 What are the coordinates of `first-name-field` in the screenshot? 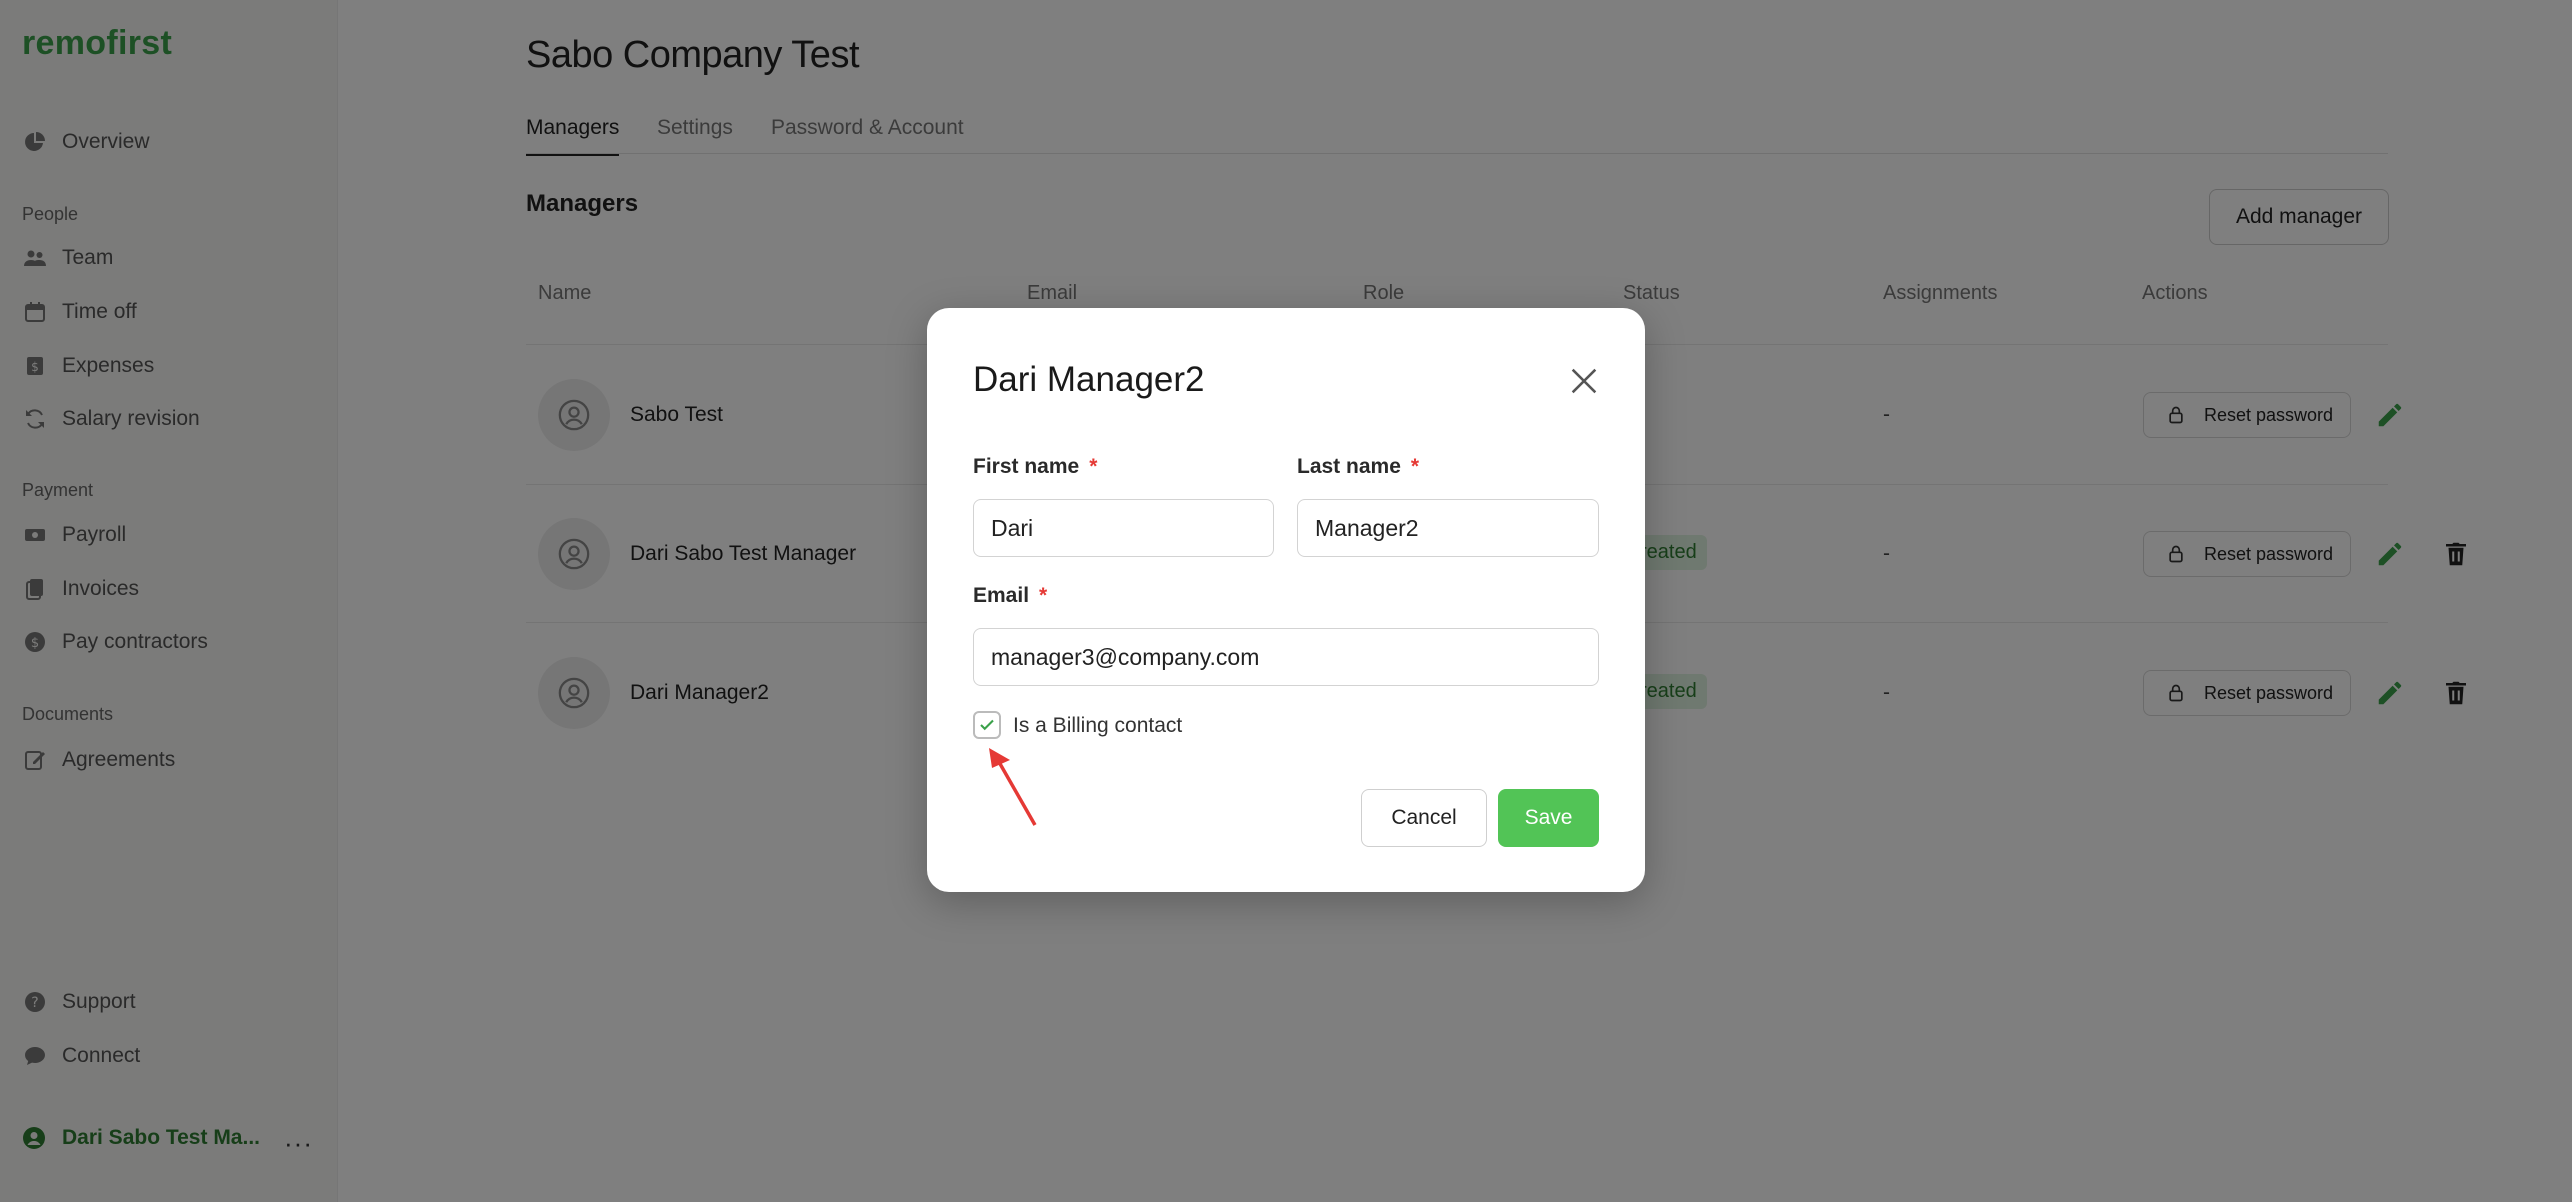 It's located at (1123, 528).